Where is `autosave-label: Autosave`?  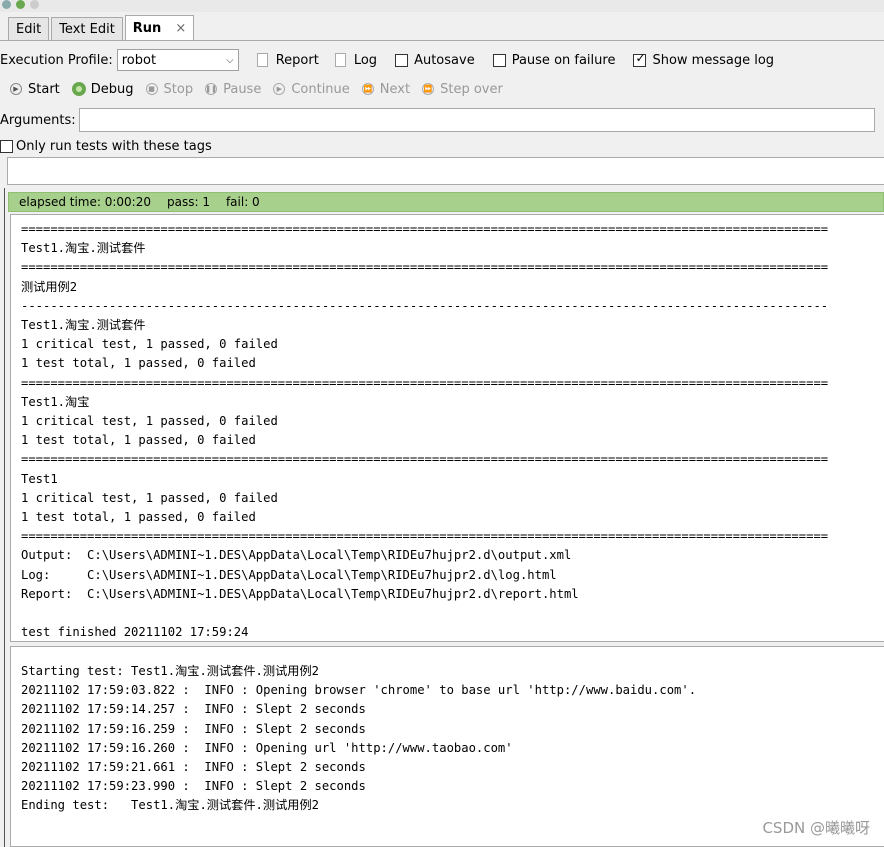 autosave-label: Autosave is located at coordinates (444, 60).